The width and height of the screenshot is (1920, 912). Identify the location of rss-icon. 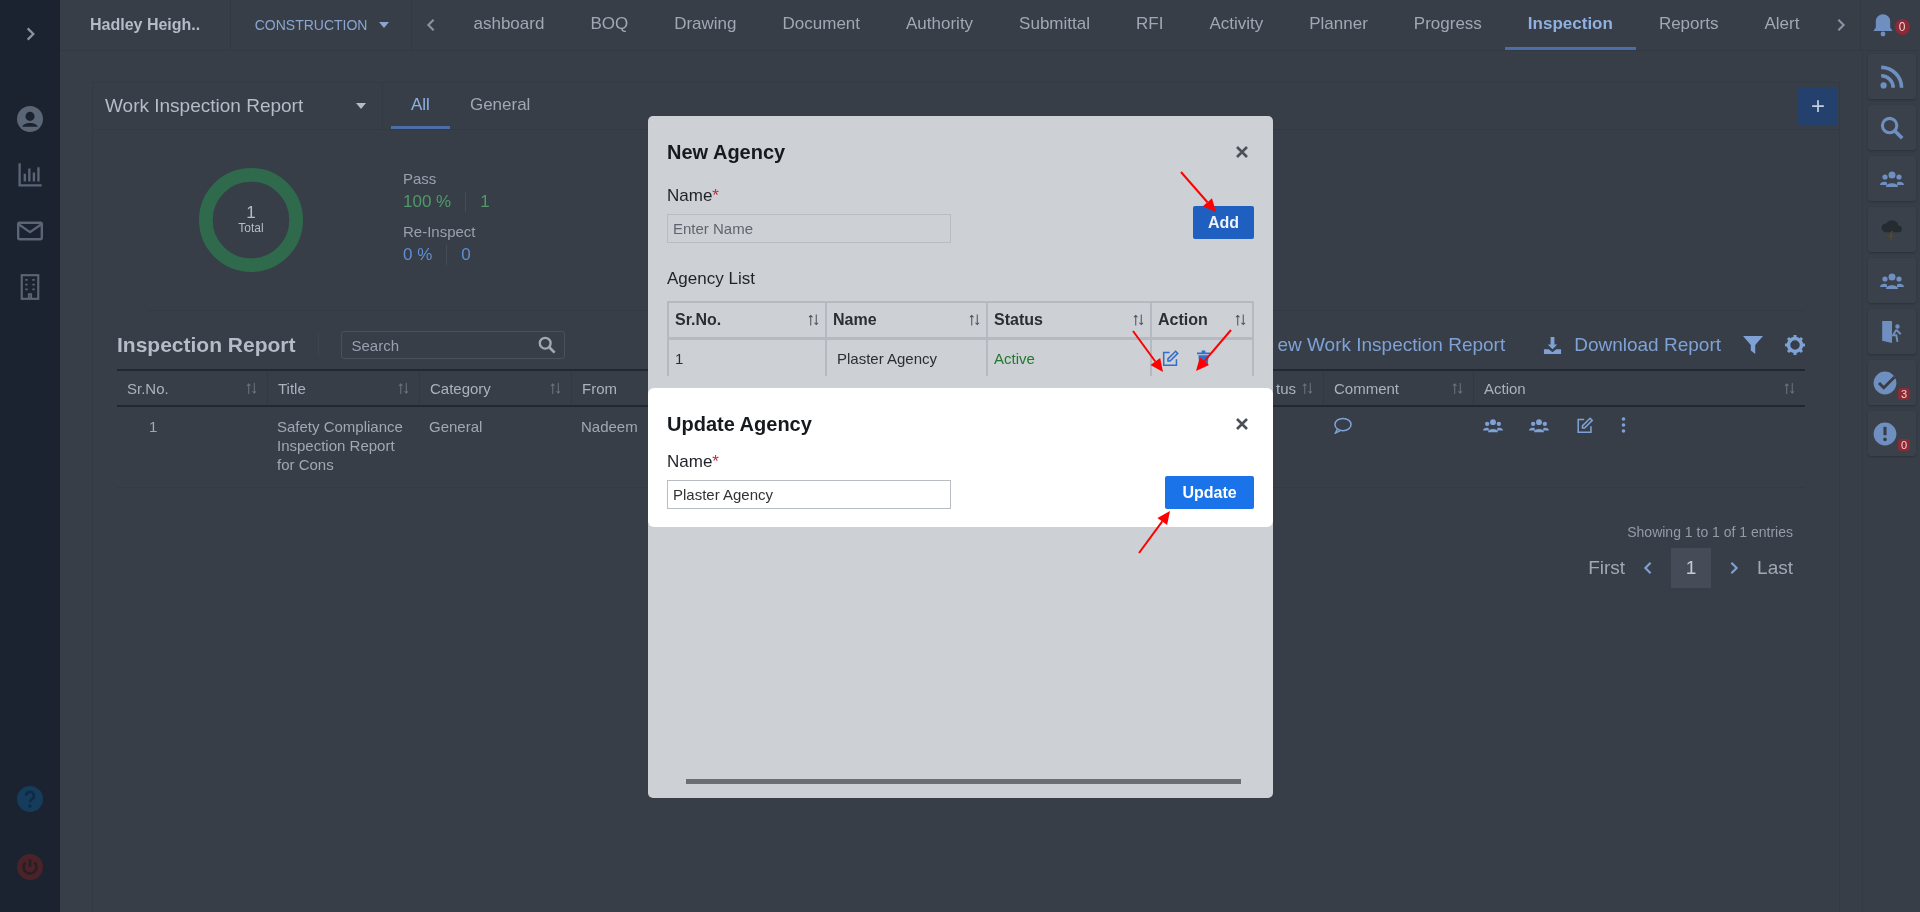
(1891, 76).